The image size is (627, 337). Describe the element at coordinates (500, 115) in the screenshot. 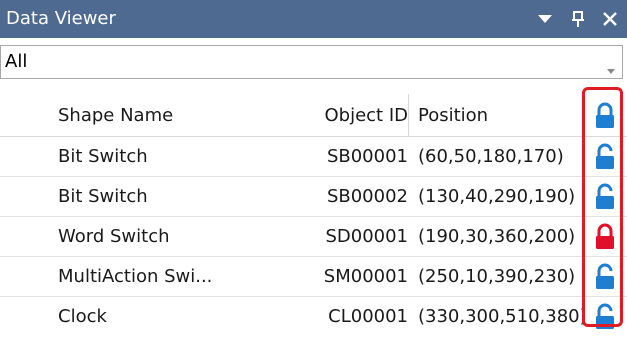

I see `column-header-position: Position` at that location.